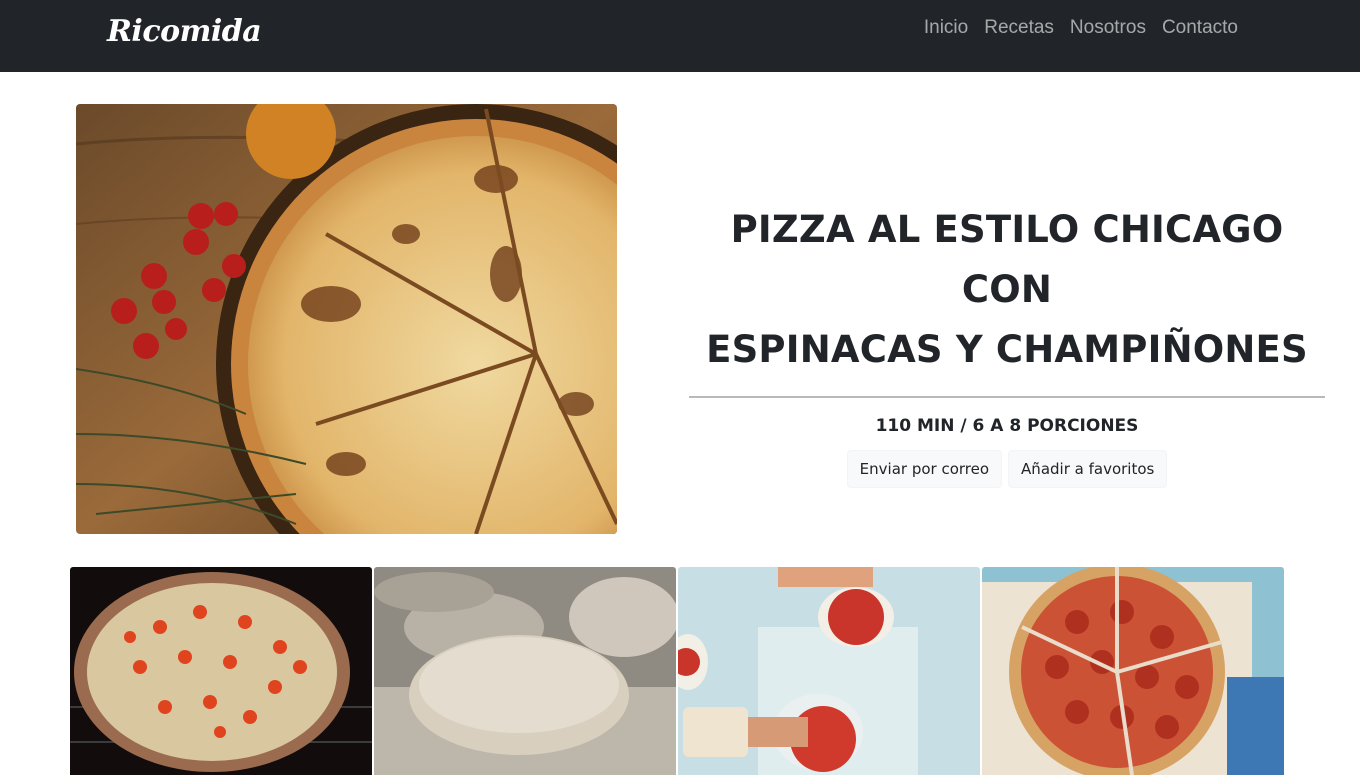  What do you see at coordinates (1133, 671) in the screenshot?
I see `gallery-image-pepperoni-pizza` at bounding box center [1133, 671].